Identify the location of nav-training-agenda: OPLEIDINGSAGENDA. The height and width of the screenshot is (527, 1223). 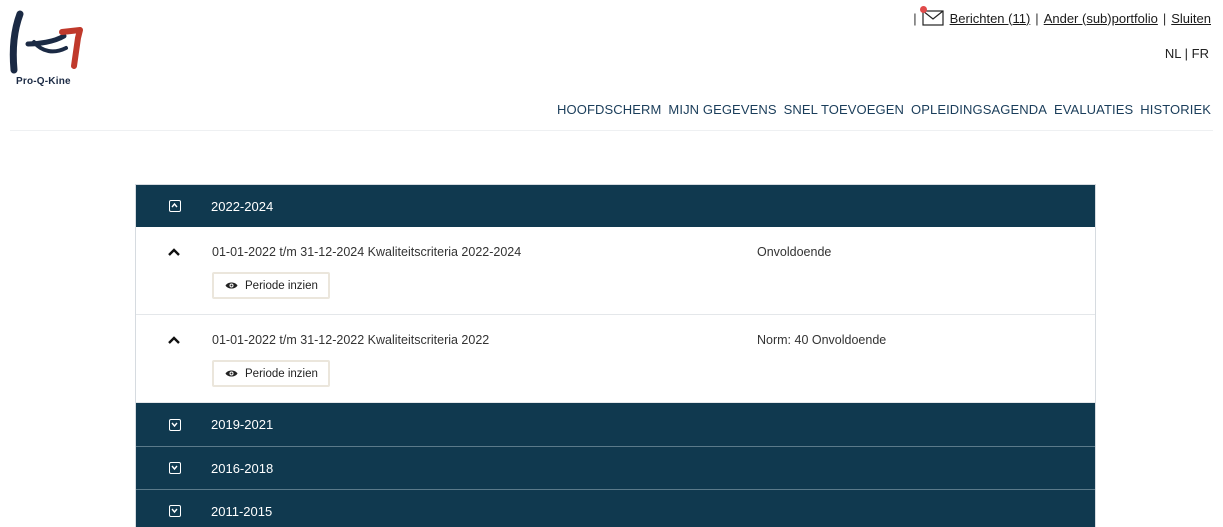
(979, 109).